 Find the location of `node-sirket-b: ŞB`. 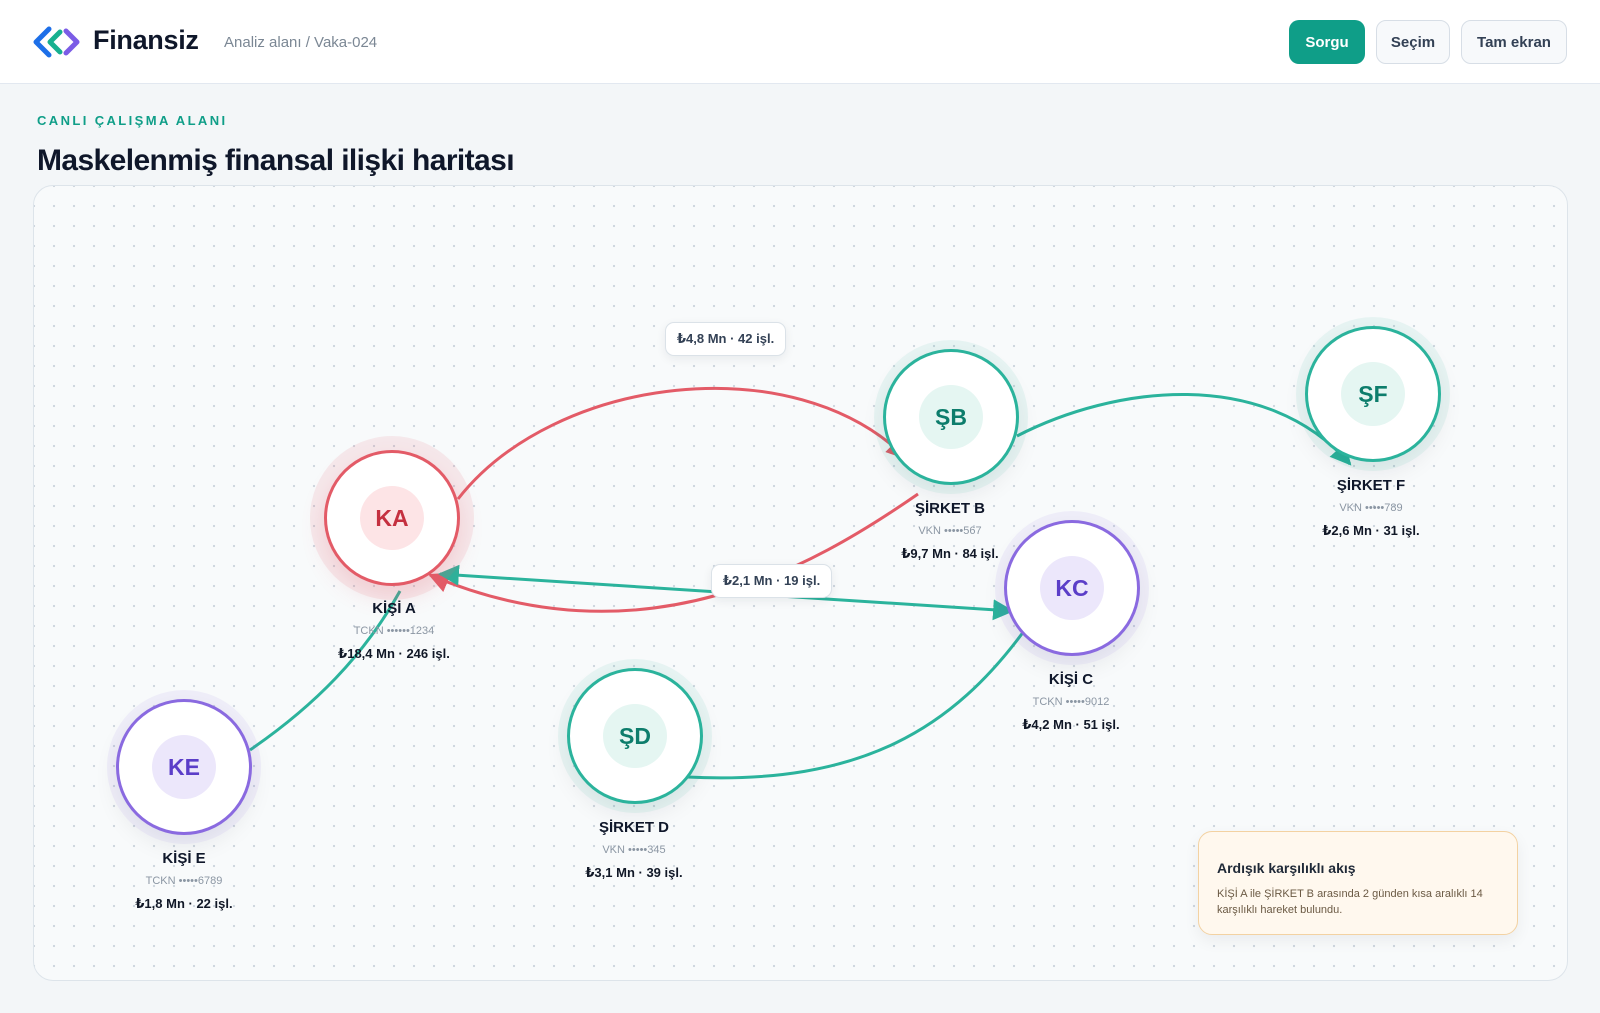

node-sirket-b: ŞB is located at coordinates (951, 417).